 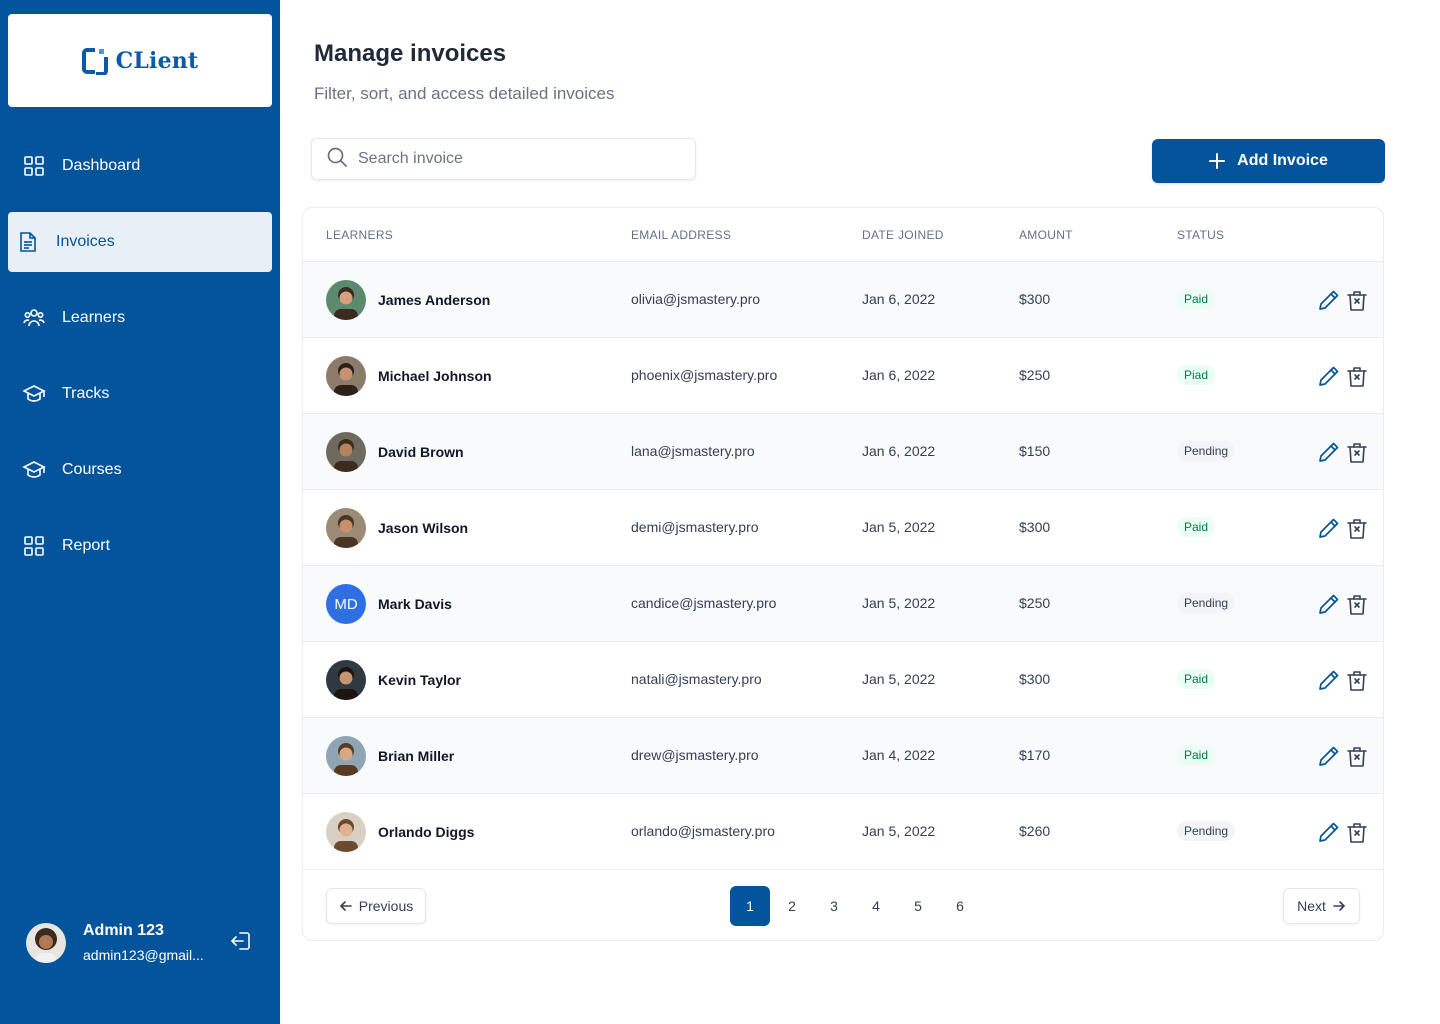 I want to click on learner-name: Mark Davis, so click(x=415, y=604).